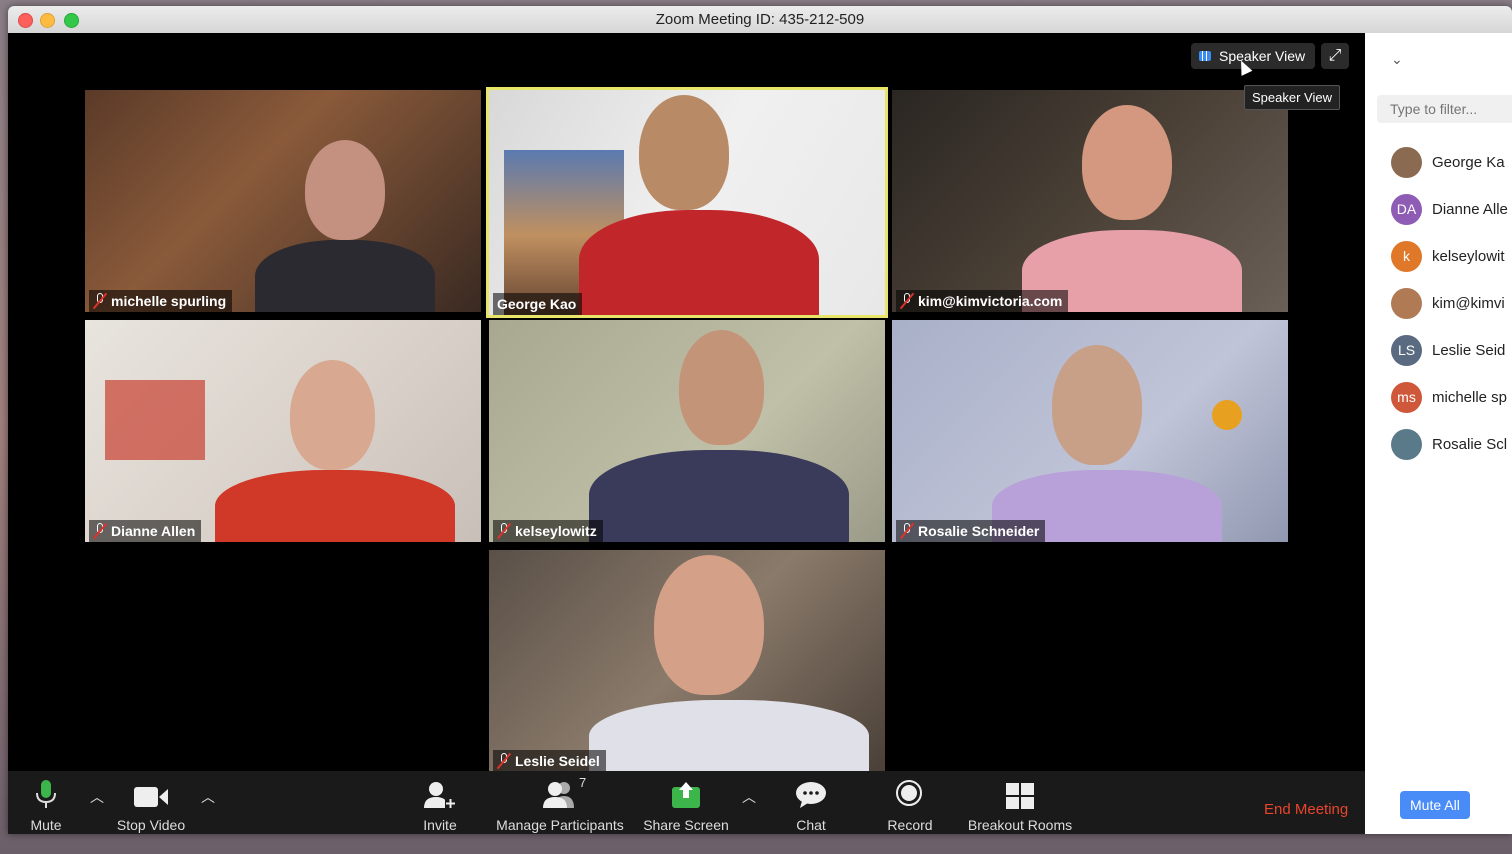 This screenshot has width=1512, height=854. I want to click on participant-count: 7, so click(583, 782).